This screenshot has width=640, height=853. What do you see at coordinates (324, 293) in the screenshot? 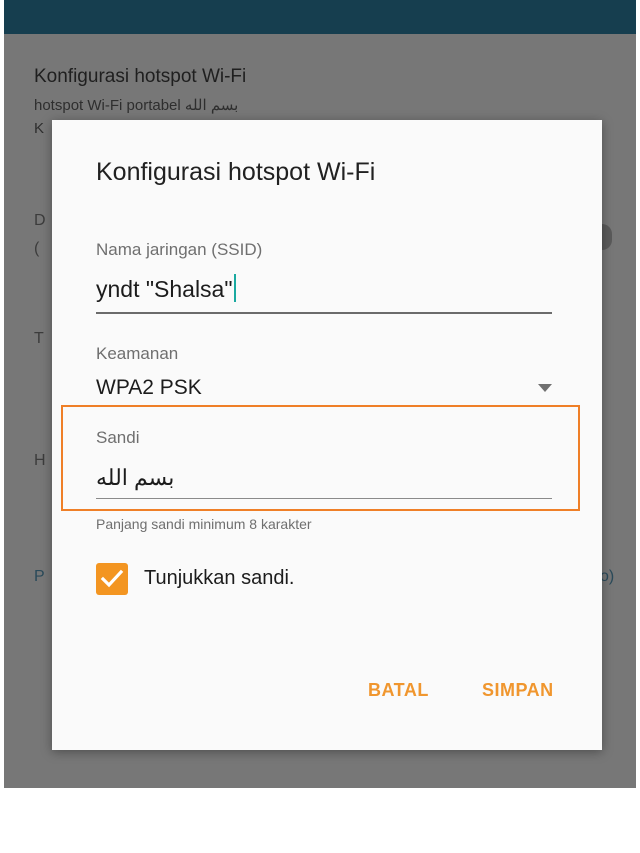
I see `ssid-input: yndt "Shalsa"` at bounding box center [324, 293].